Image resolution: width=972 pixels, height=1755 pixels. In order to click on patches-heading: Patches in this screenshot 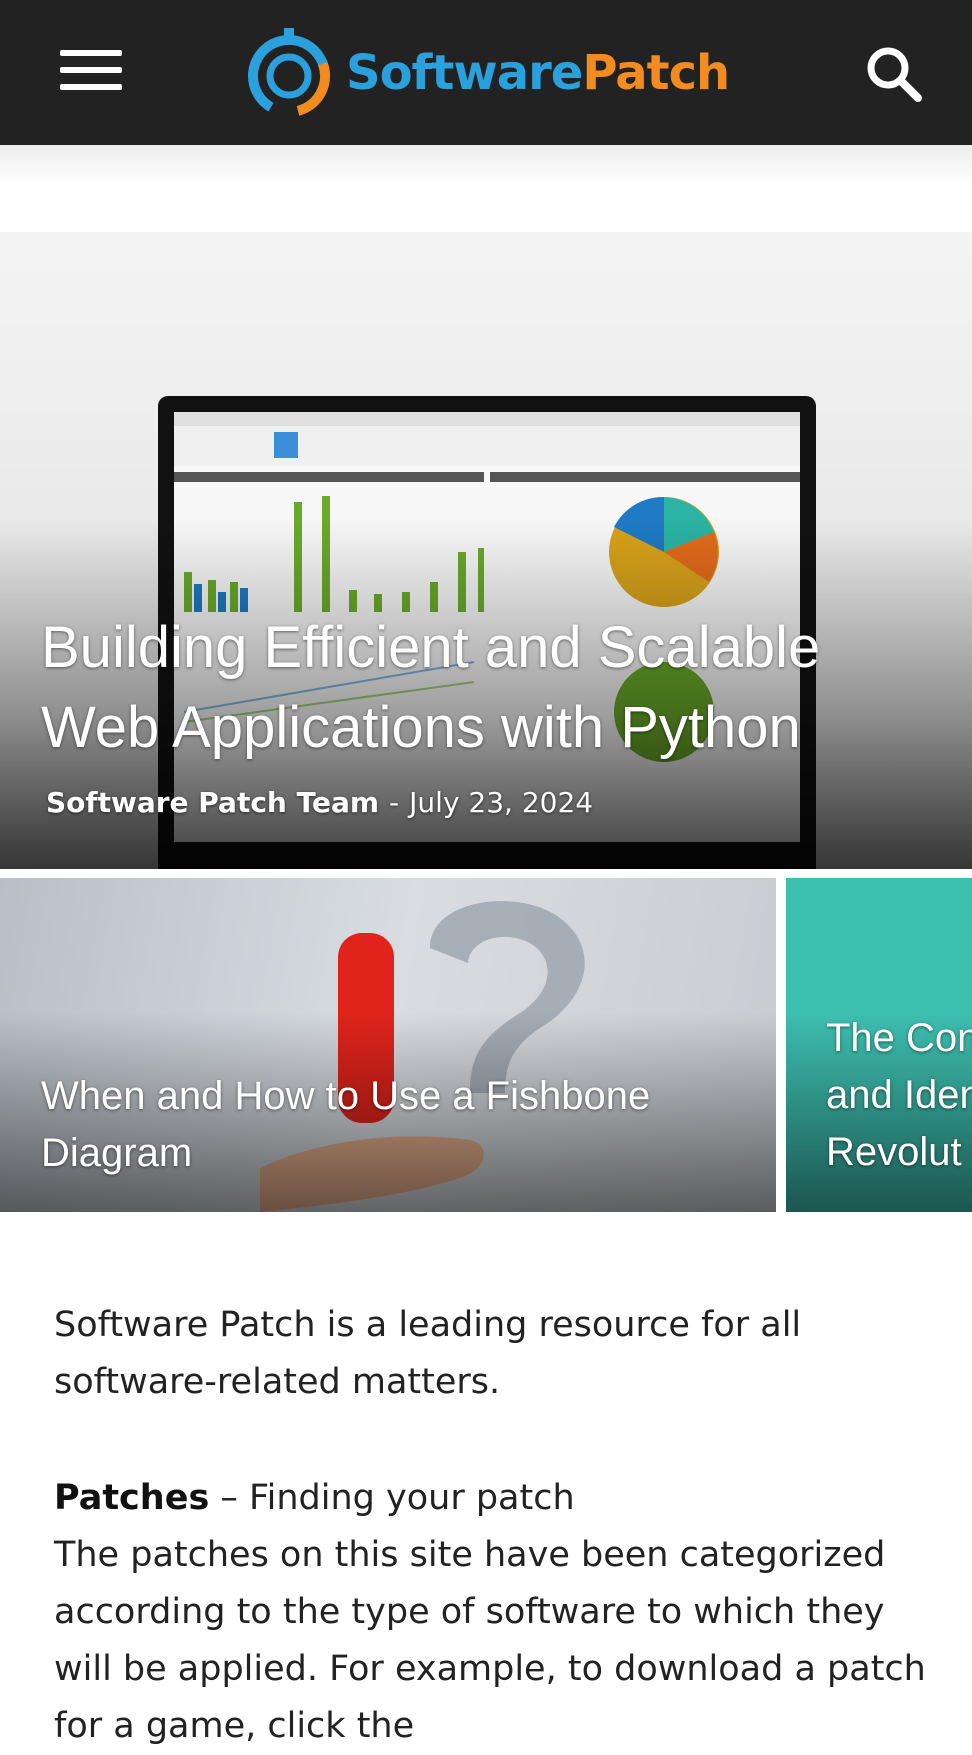, I will do `click(132, 1498)`.